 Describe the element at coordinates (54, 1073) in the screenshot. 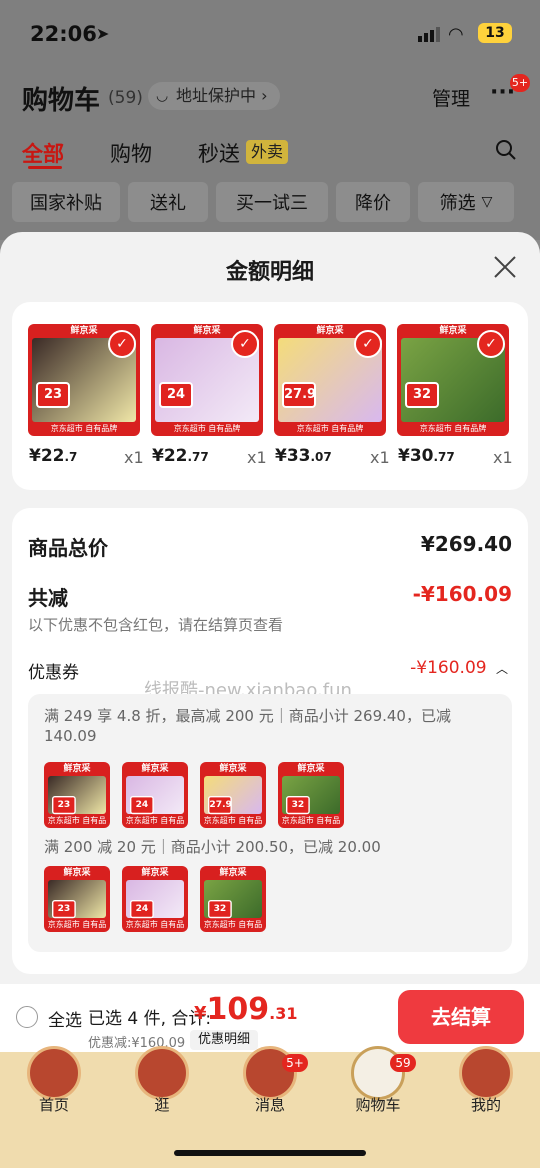

I see `home-icon` at that location.